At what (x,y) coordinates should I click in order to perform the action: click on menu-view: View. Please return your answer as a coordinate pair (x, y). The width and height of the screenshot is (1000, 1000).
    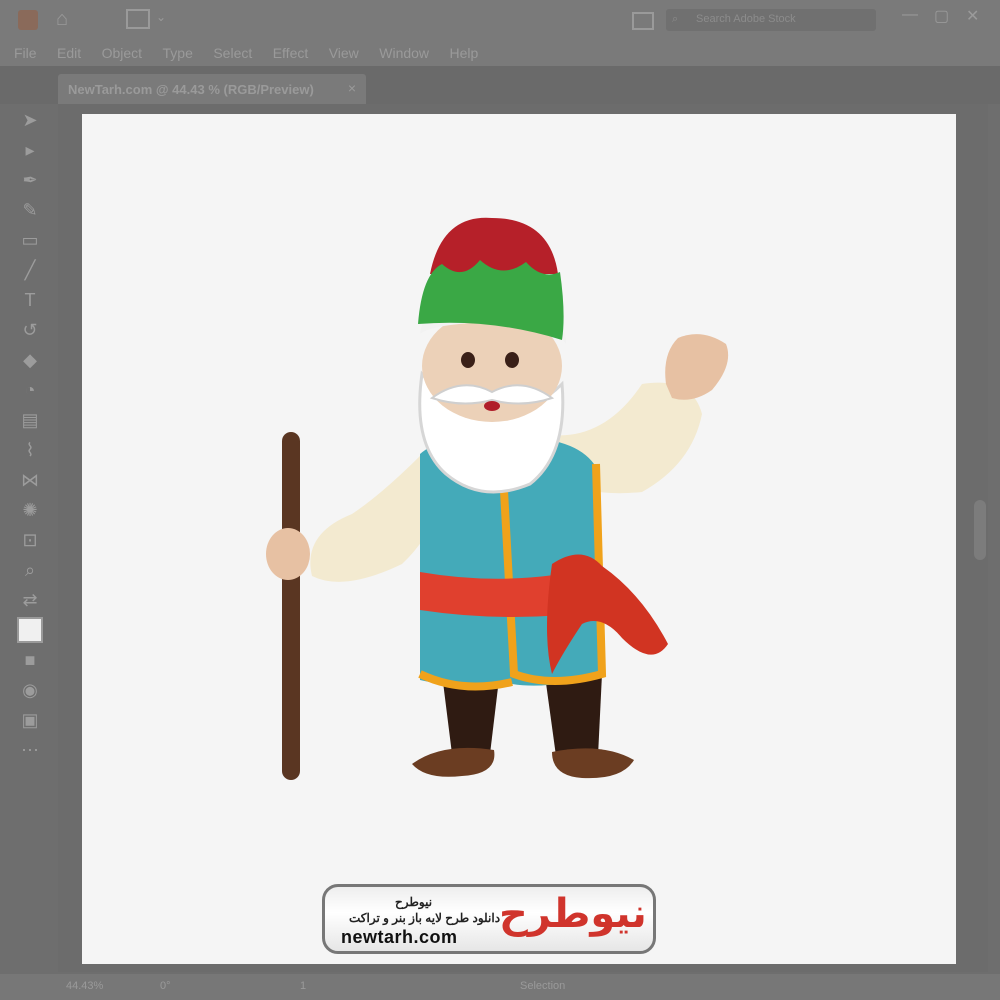
    Looking at the image, I should click on (344, 53).